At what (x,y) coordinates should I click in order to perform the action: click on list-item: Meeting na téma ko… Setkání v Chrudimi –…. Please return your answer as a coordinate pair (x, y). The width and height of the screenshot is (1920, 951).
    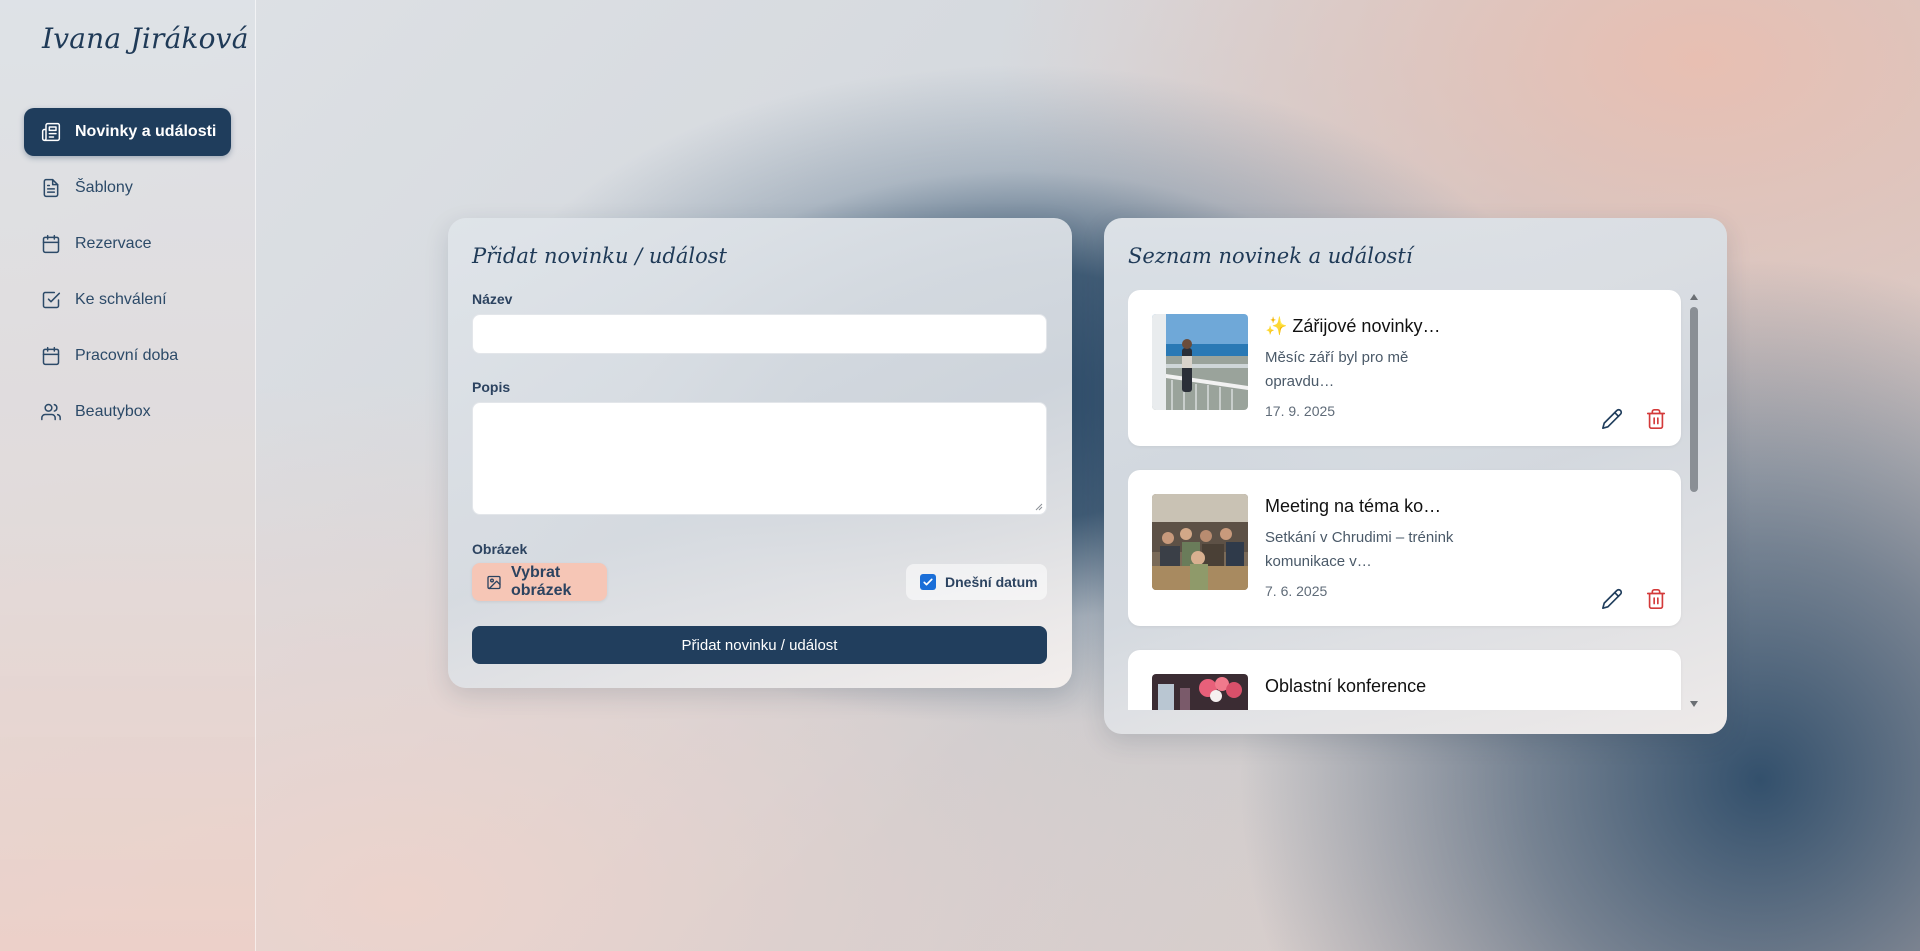
    Looking at the image, I should click on (1404, 548).